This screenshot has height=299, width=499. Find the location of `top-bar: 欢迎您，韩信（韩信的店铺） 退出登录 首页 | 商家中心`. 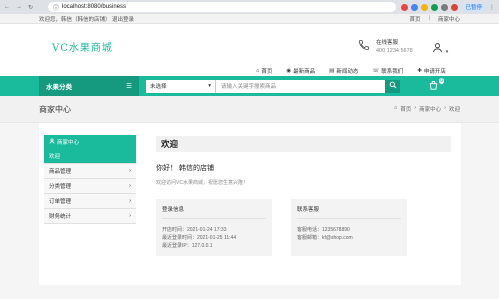

top-bar: 欢迎您，韩信（韩信的店铺） 退出登录 首页 | 商家中心 is located at coordinates (249, 19).